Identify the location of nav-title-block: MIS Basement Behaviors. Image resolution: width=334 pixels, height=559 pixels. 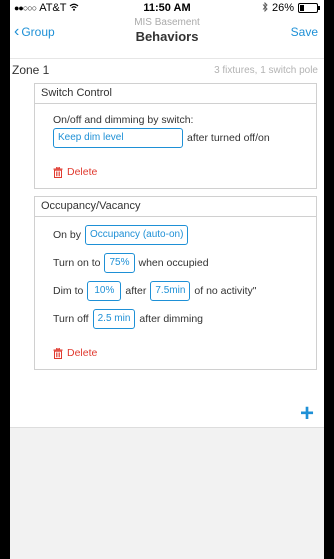
(167, 30).